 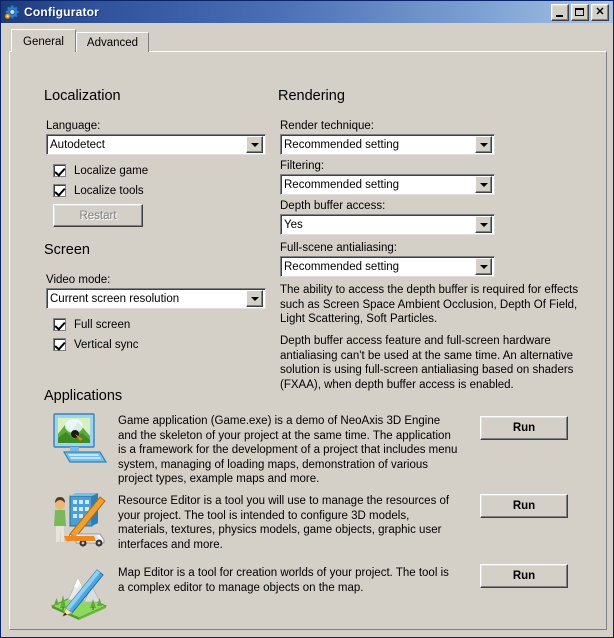 I want to click on tab-general-label: General, so click(x=43, y=42).